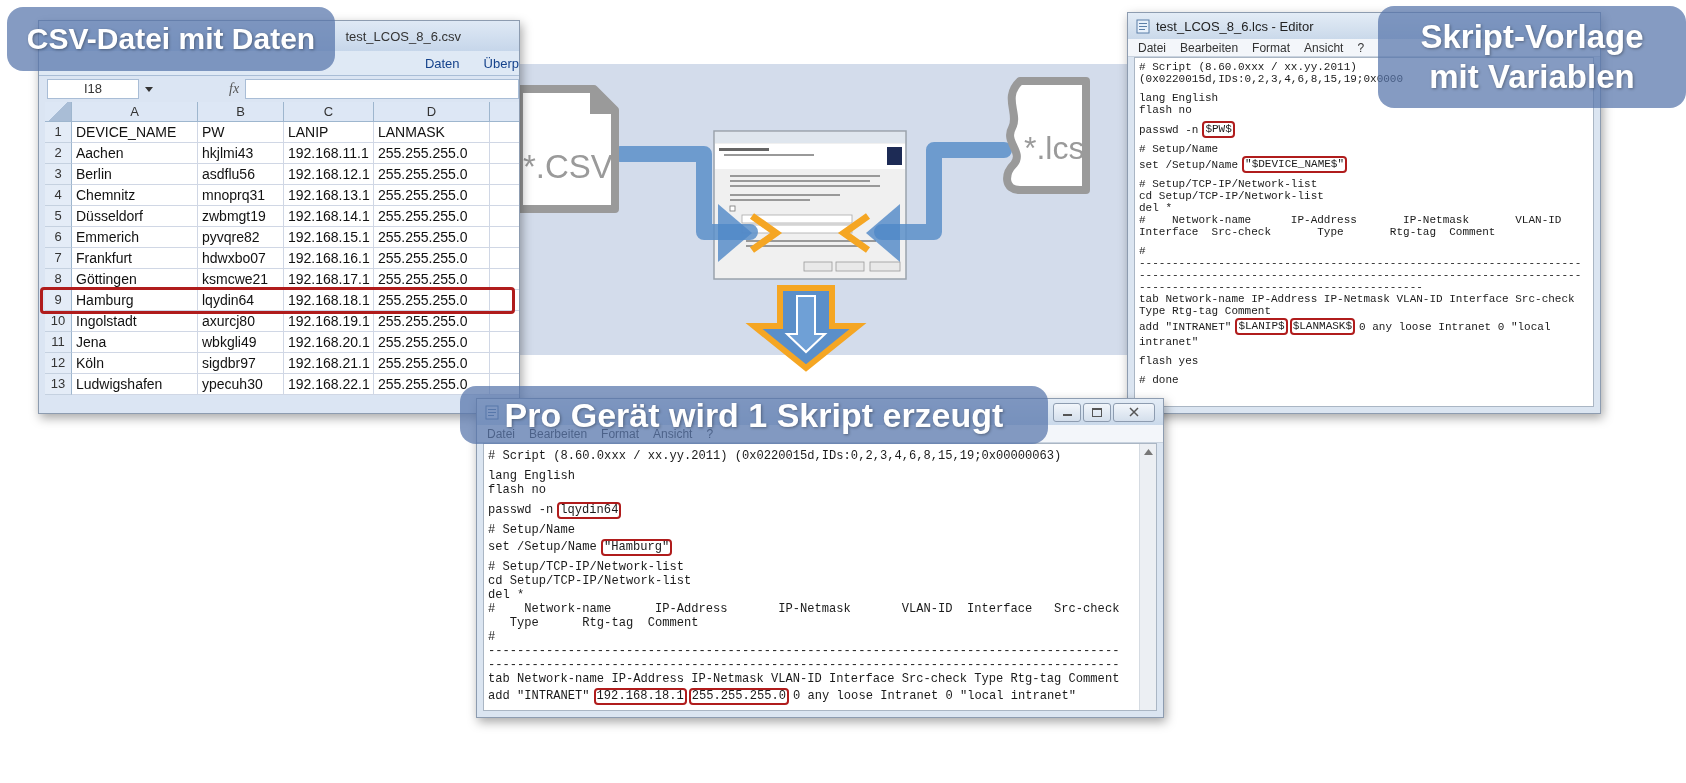 Image resolution: width=1686 pixels, height=783 pixels. What do you see at coordinates (1317, 232) in the screenshot?
I see `code-text: Interface Src-check Type Rtg-tag Comment` at bounding box center [1317, 232].